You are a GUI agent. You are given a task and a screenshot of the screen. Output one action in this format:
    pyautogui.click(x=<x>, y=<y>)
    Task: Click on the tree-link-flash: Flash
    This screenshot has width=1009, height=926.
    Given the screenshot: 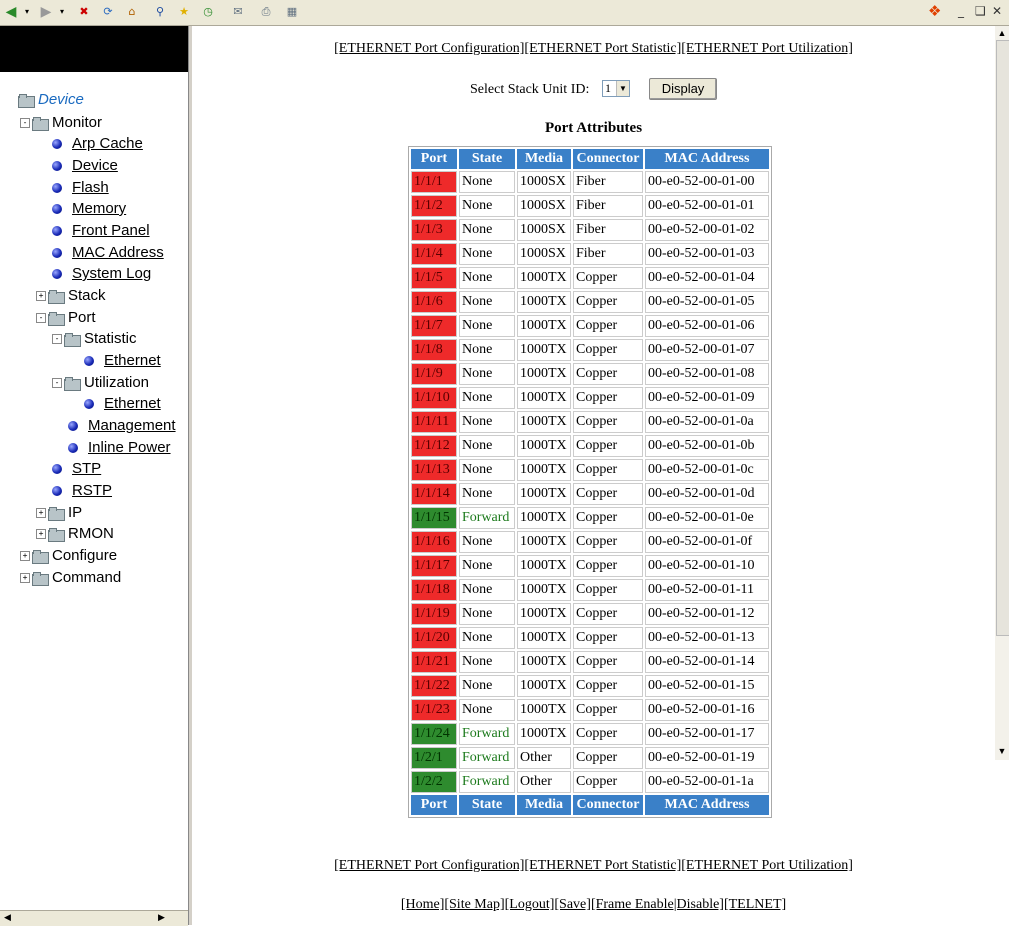 What is the action you would take?
    pyautogui.click(x=80, y=188)
    